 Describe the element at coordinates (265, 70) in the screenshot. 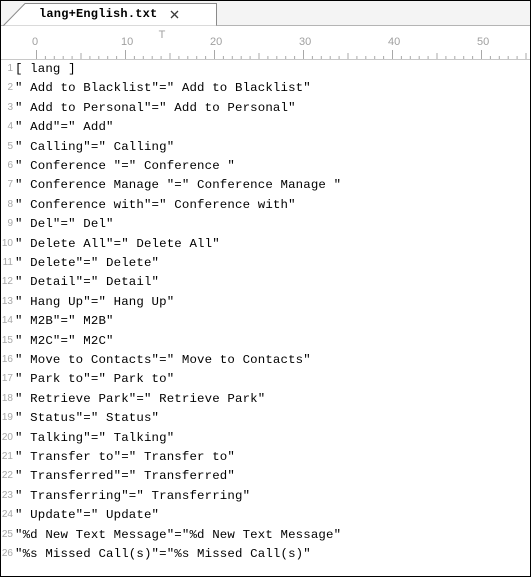

I see `editor-line: 1[ lang ]` at that location.